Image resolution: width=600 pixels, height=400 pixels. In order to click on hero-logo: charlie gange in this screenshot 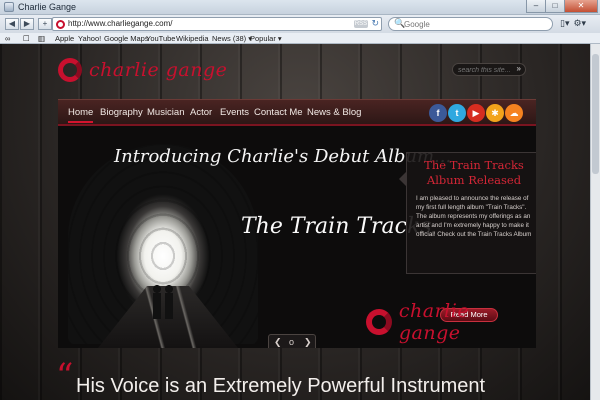, I will do `click(451, 322)`.